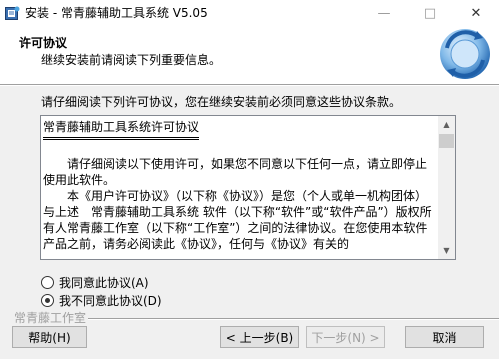 This screenshot has height=359, width=499. What do you see at coordinates (249, 13) in the screenshot?
I see `title-bar: 安装 - 常青藤辅助工具系统 V5.05 — □ ✕` at bounding box center [249, 13].